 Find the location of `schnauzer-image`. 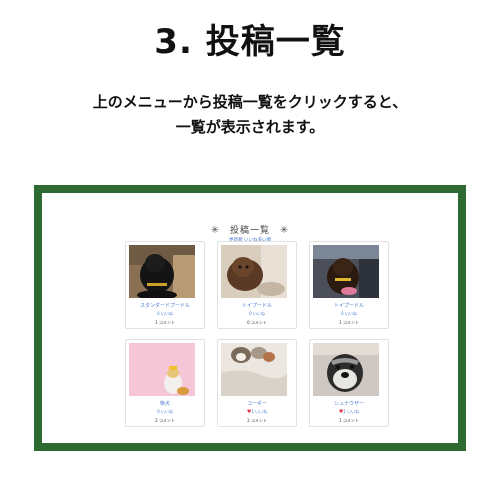

schnauzer-image is located at coordinates (346, 369).